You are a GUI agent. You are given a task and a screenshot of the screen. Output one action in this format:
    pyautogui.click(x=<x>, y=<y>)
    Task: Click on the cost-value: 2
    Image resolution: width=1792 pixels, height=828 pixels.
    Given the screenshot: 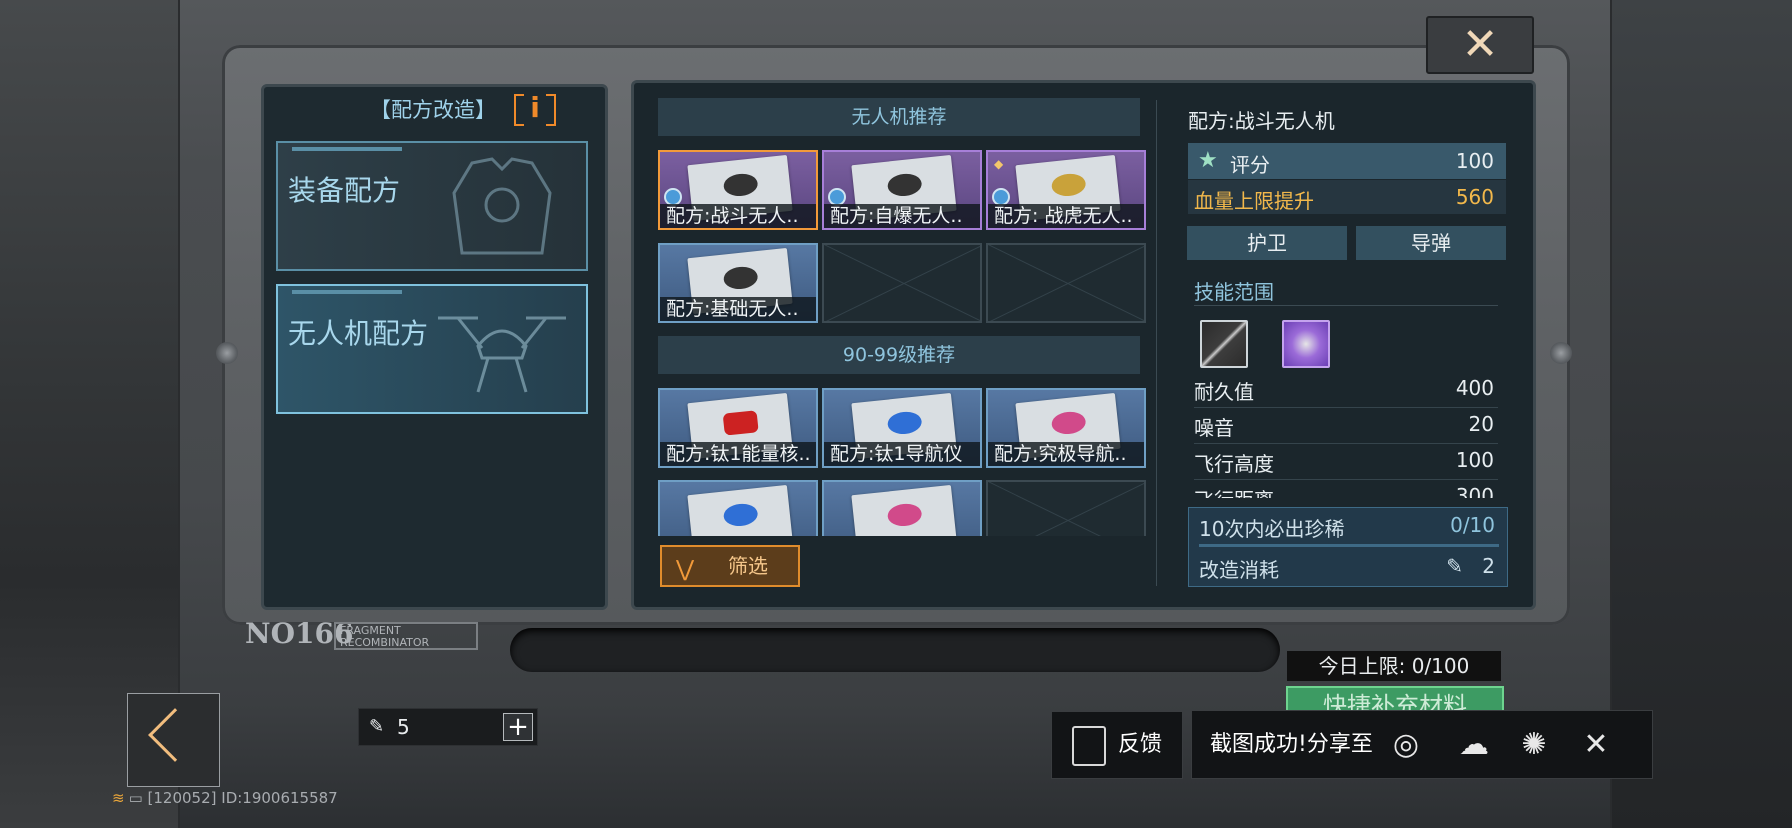 What is the action you would take?
    pyautogui.click(x=1488, y=566)
    